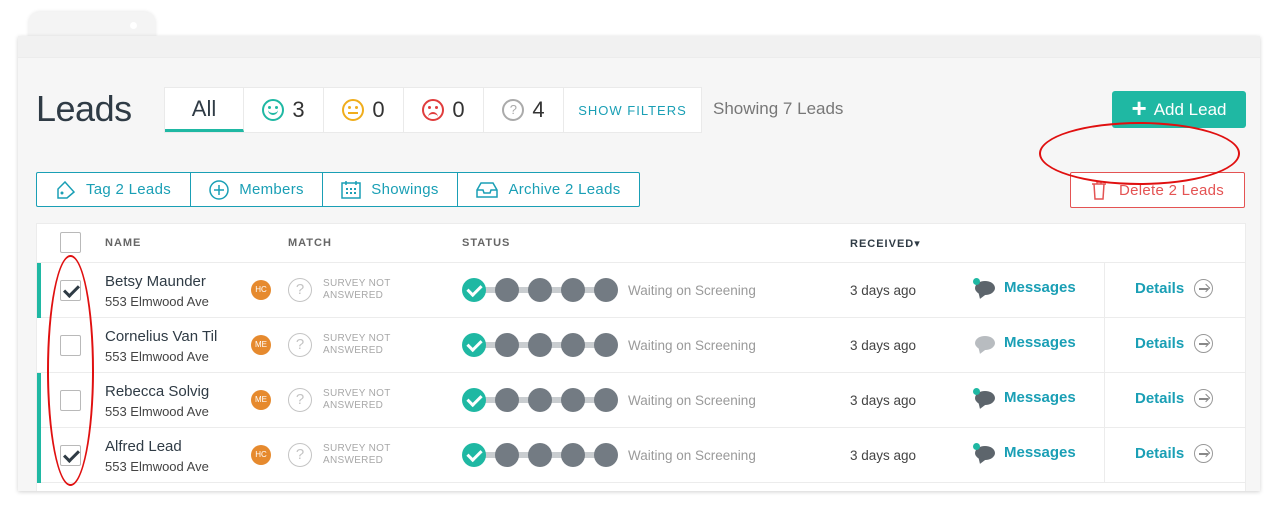 This screenshot has width=1277, height=511. What do you see at coordinates (486, 243) in the screenshot?
I see `column-status: STATUS` at bounding box center [486, 243].